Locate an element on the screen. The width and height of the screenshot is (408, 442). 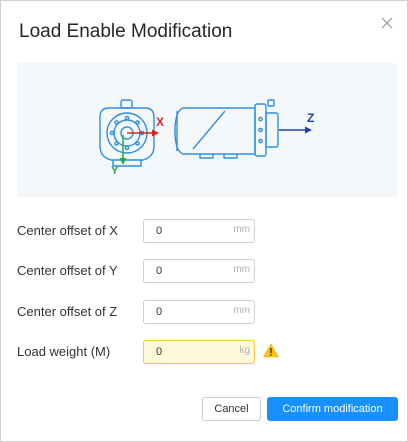
axis-z-label: Z is located at coordinates (310, 118).